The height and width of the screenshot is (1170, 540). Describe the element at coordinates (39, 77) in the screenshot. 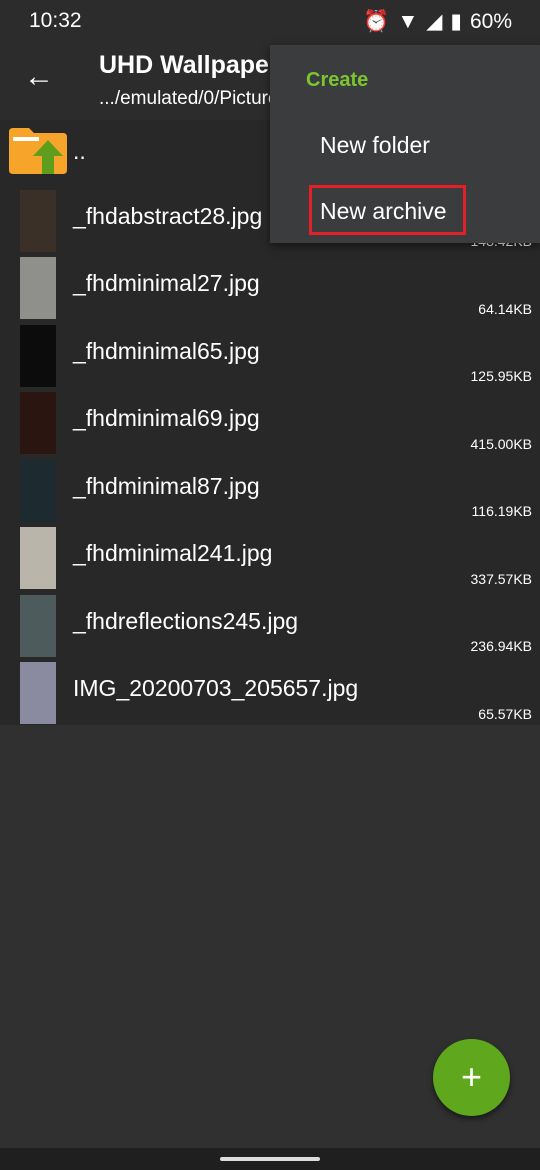

I see `back-arrow-icon: ←` at that location.